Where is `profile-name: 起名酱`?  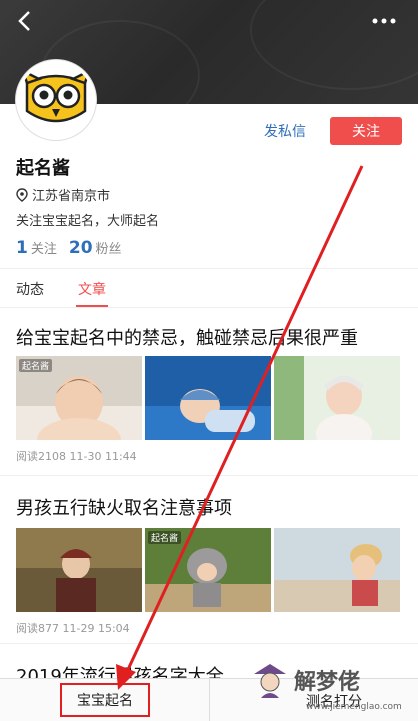
profile-name: 起名酱 is located at coordinates (43, 168).